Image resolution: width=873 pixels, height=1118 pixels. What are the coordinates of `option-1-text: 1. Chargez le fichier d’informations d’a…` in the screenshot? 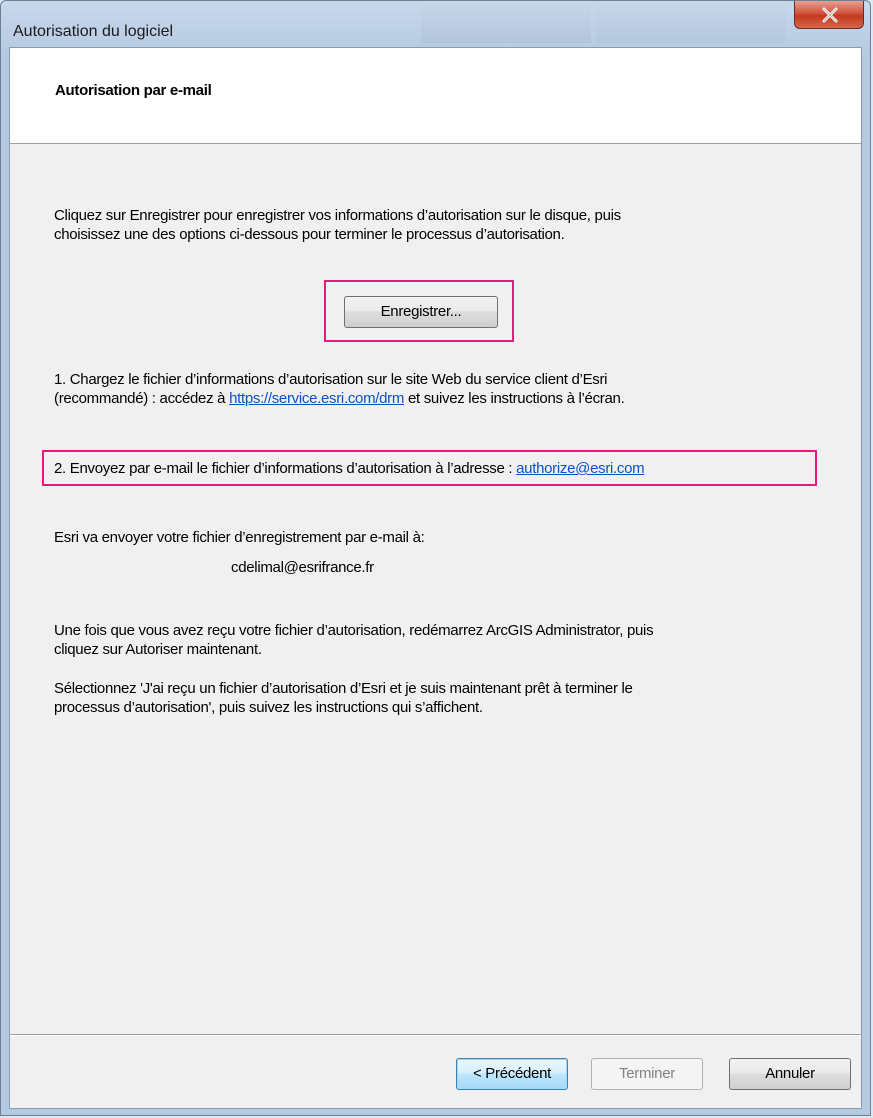 It's located at (434, 389).